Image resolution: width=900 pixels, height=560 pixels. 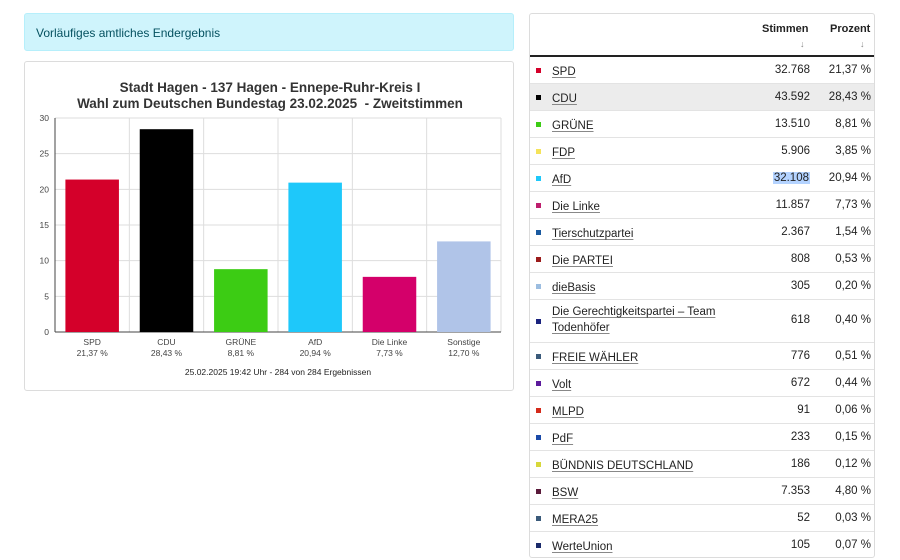 What do you see at coordinates (128, 33) in the screenshot?
I see `result-status-text: Vorläufiges amtliches Endergebnis` at bounding box center [128, 33].